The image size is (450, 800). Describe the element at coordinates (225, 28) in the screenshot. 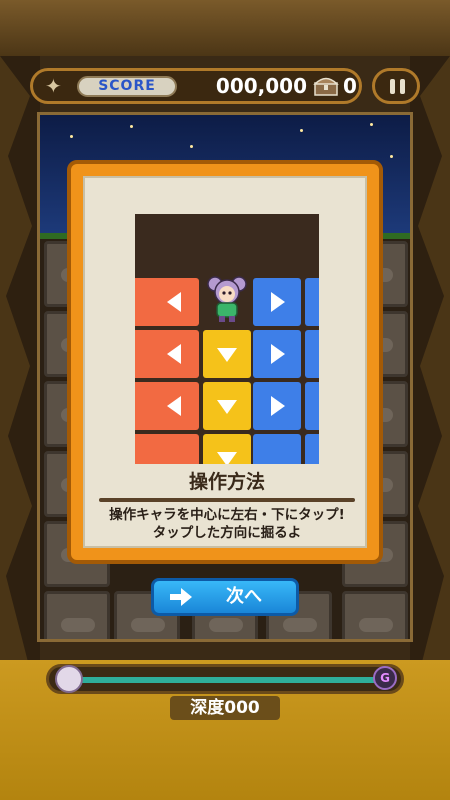

I see `top-band` at that location.